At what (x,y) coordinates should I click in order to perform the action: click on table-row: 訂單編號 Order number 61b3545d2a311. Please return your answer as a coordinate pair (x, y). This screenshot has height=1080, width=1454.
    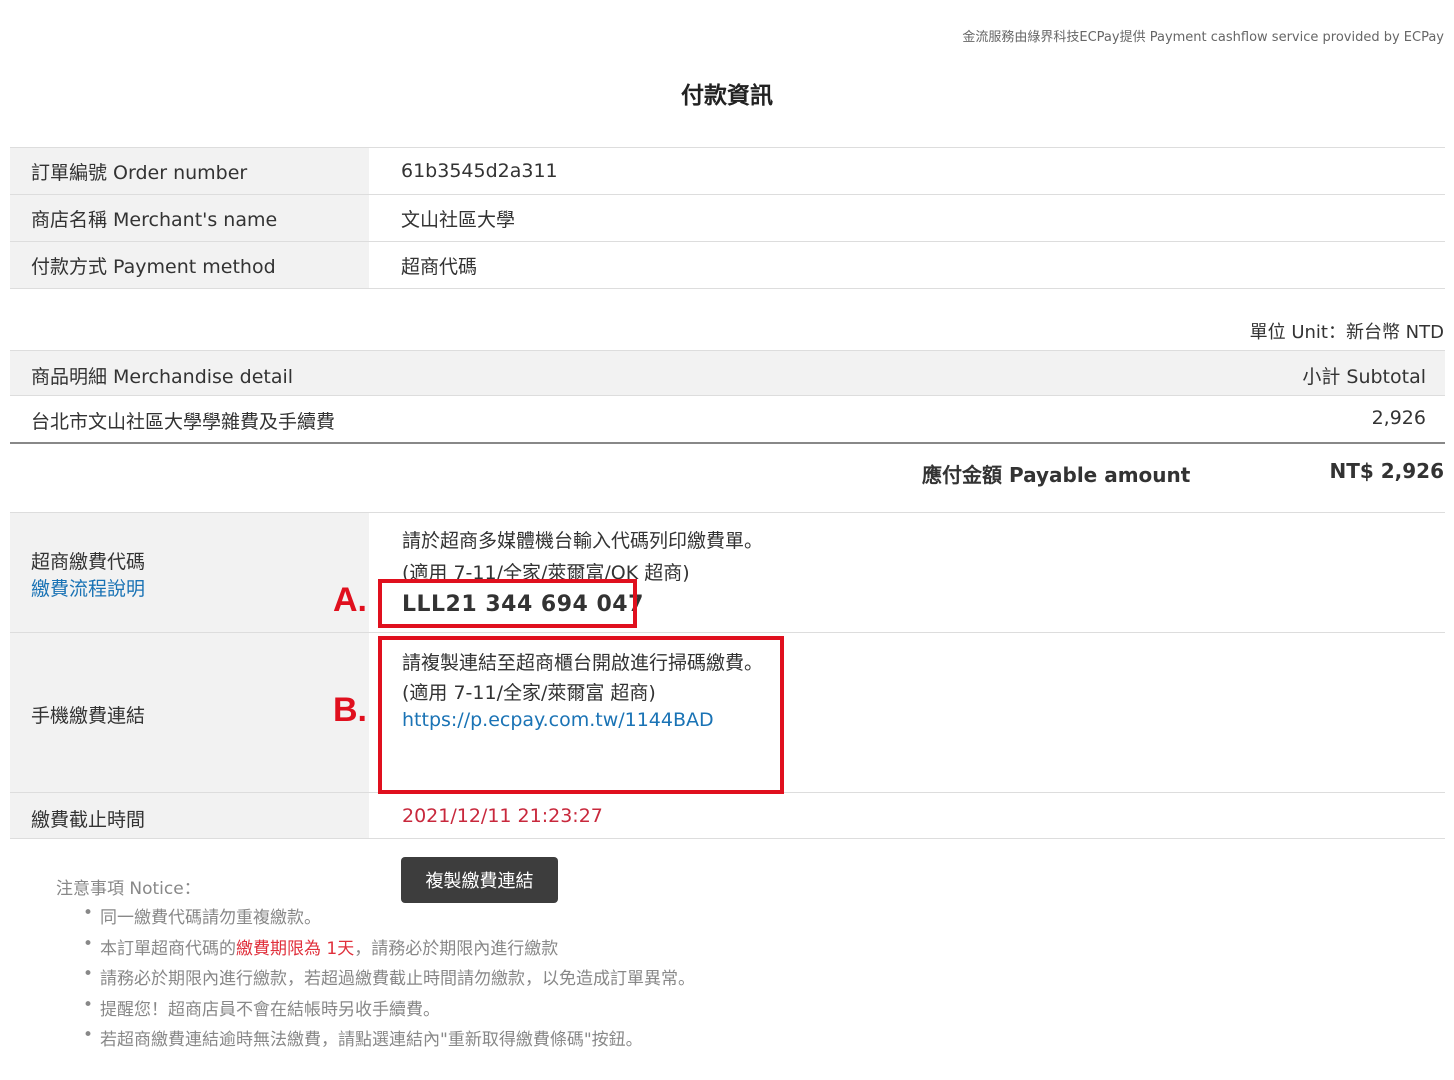
    Looking at the image, I should click on (727, 171).